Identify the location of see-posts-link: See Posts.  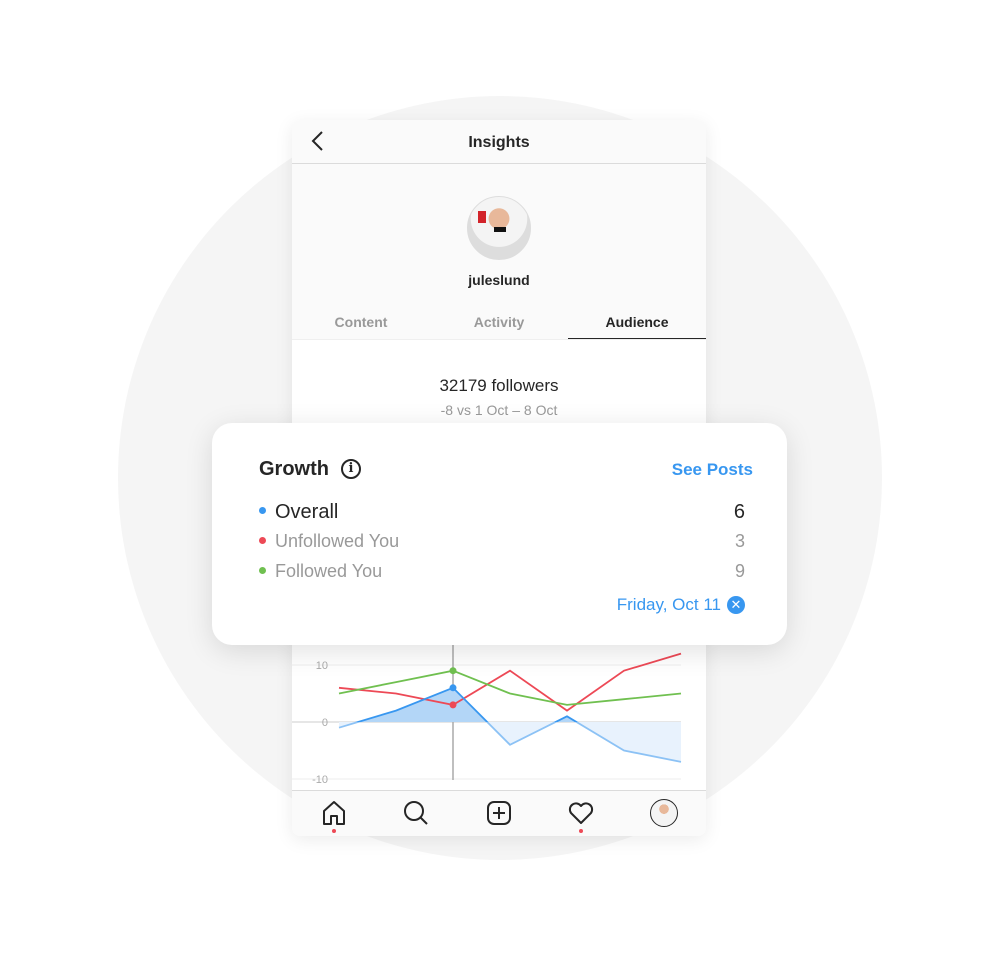
(712, 470).